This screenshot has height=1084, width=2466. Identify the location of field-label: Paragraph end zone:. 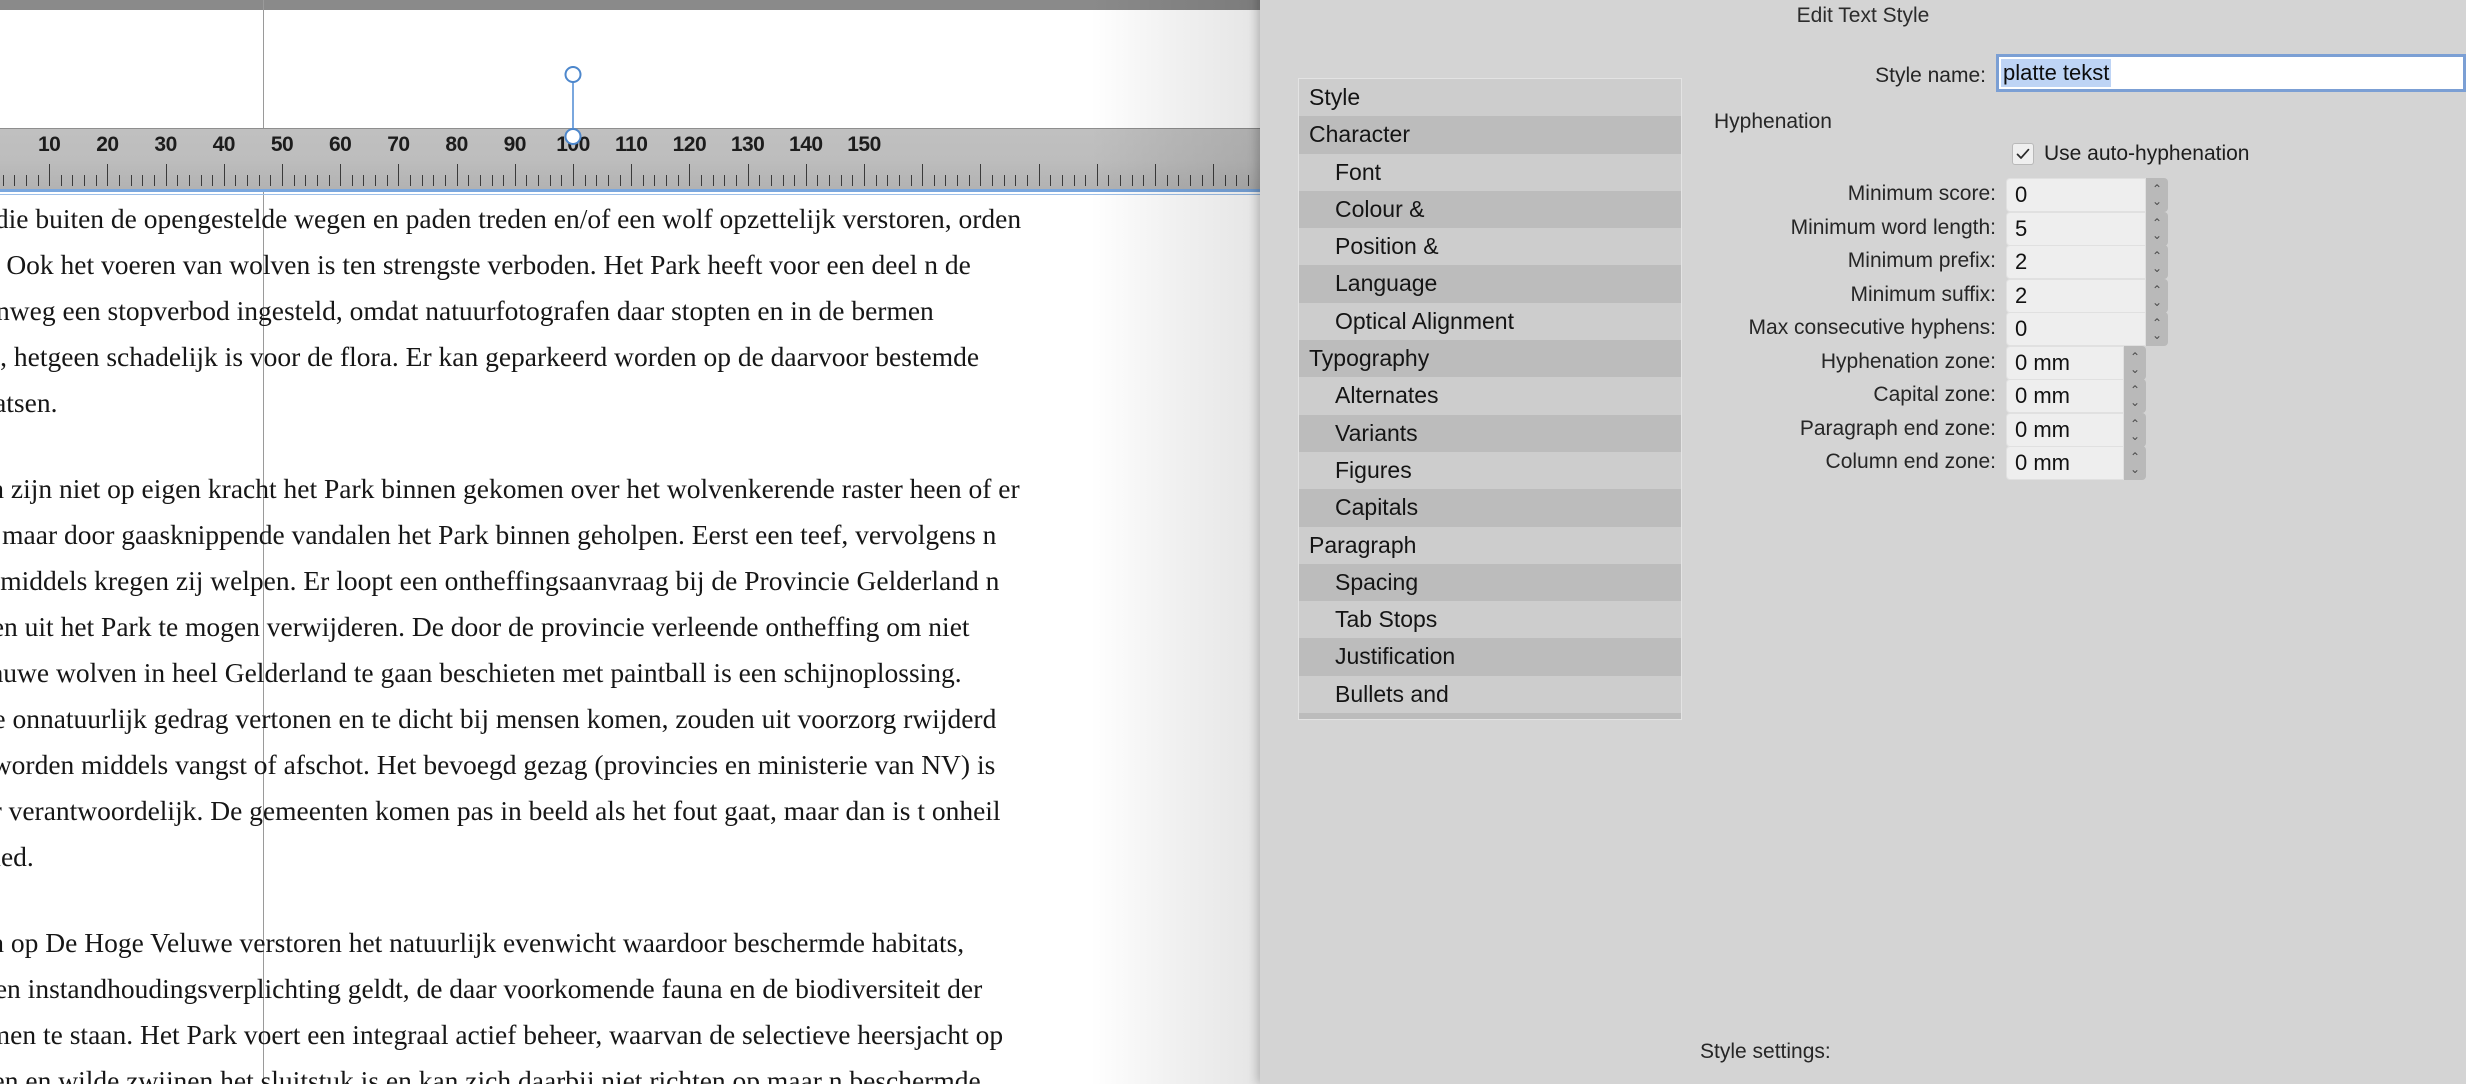
(1897, 428).